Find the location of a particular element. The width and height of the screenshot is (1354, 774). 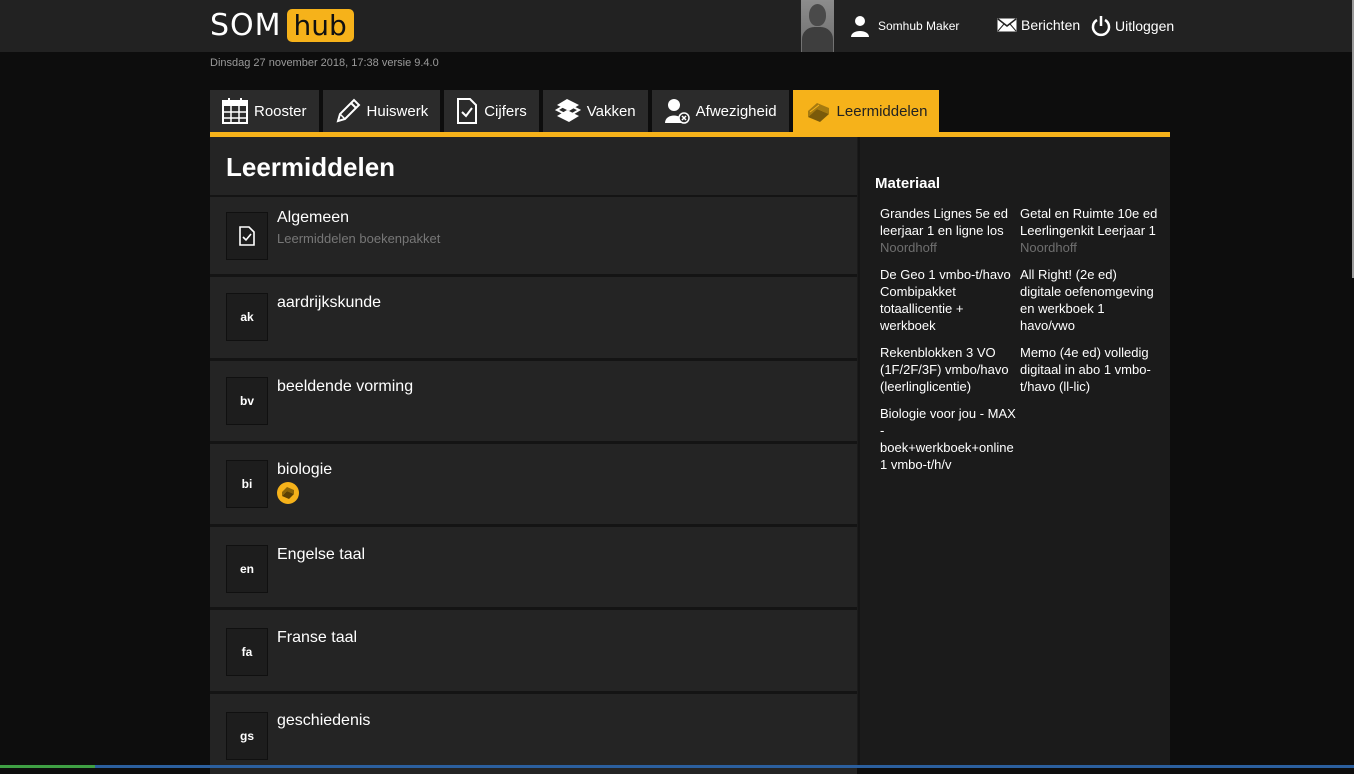

user-profile-link: Somhub Maker is located at coordinates (904, 26).